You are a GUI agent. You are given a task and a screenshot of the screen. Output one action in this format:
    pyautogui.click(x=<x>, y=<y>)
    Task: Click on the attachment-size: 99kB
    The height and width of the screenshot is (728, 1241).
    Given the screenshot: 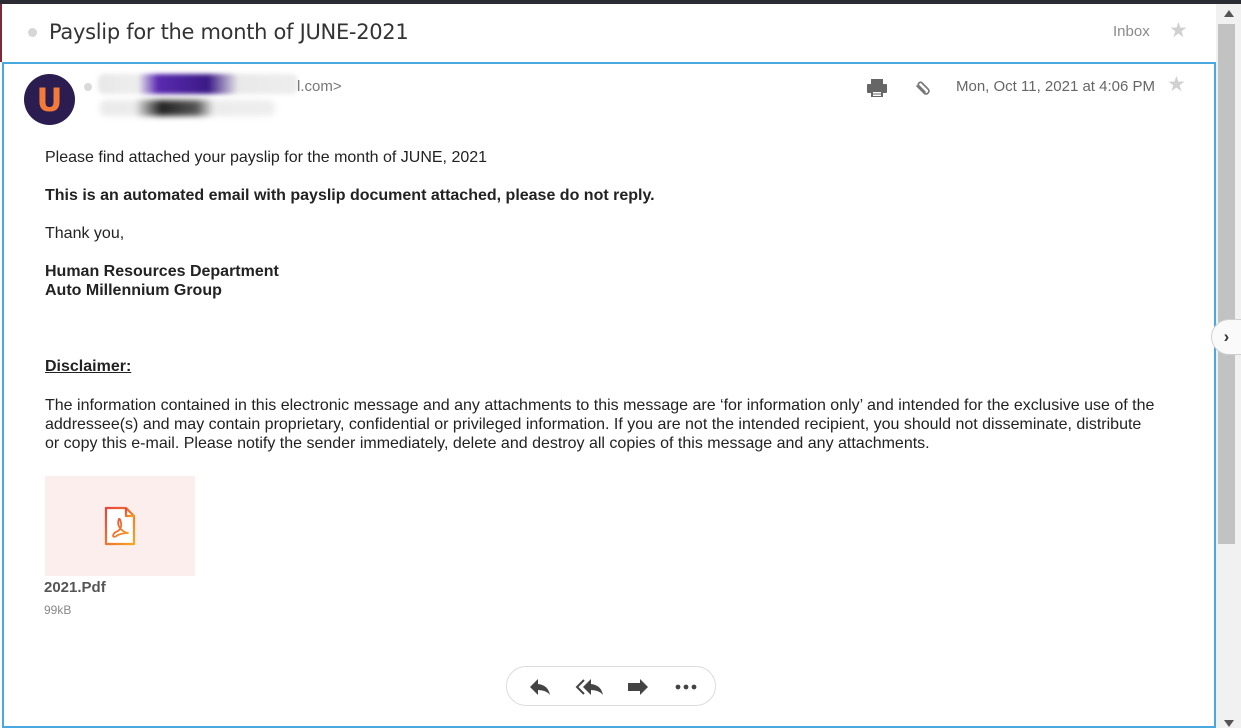 What is the action you would take?
    pyautogui.click(x=58, y=610)
    